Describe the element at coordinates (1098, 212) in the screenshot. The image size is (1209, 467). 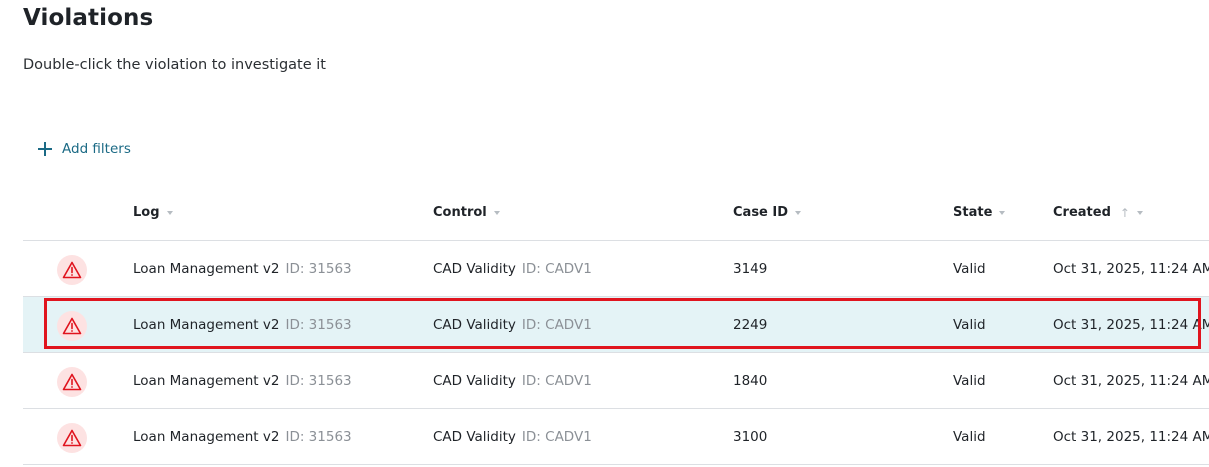
I see `column-header-created: Created ↑` at that location.